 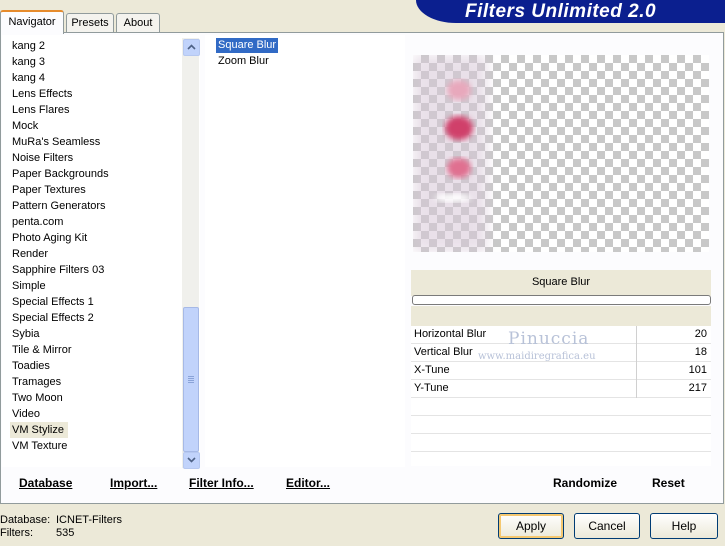 What do you see at coordinates (700, 334) in the screenshot?
I see `param-value: 20` at bounding box center [700, 334].